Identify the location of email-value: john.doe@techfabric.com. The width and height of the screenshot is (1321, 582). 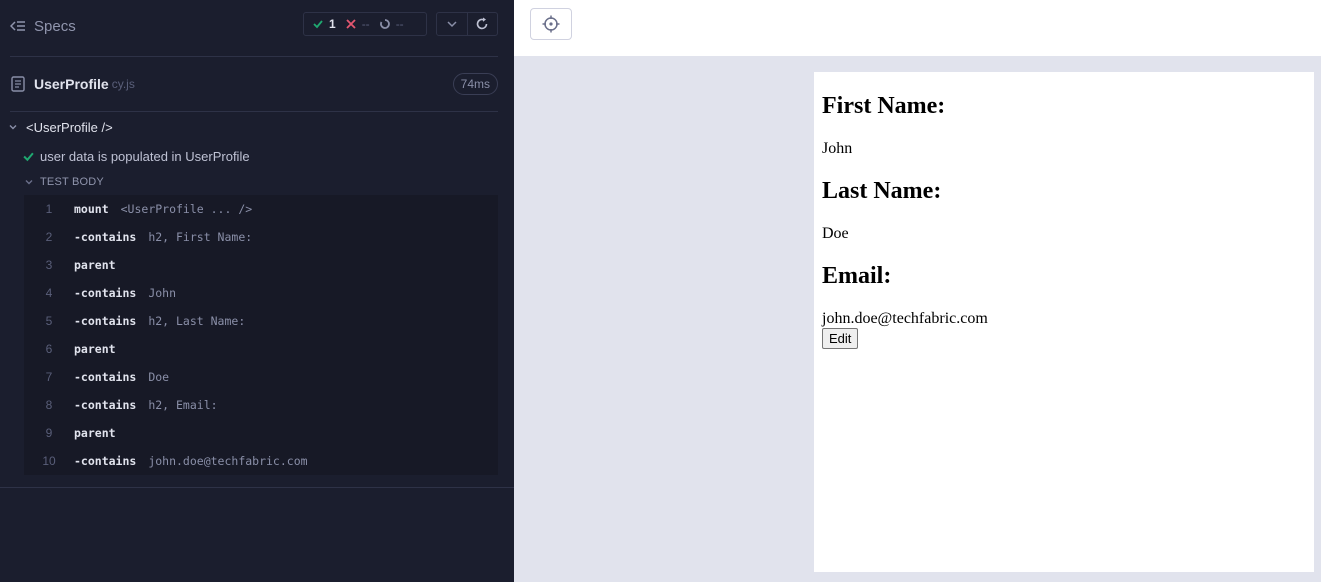
(905, 318).